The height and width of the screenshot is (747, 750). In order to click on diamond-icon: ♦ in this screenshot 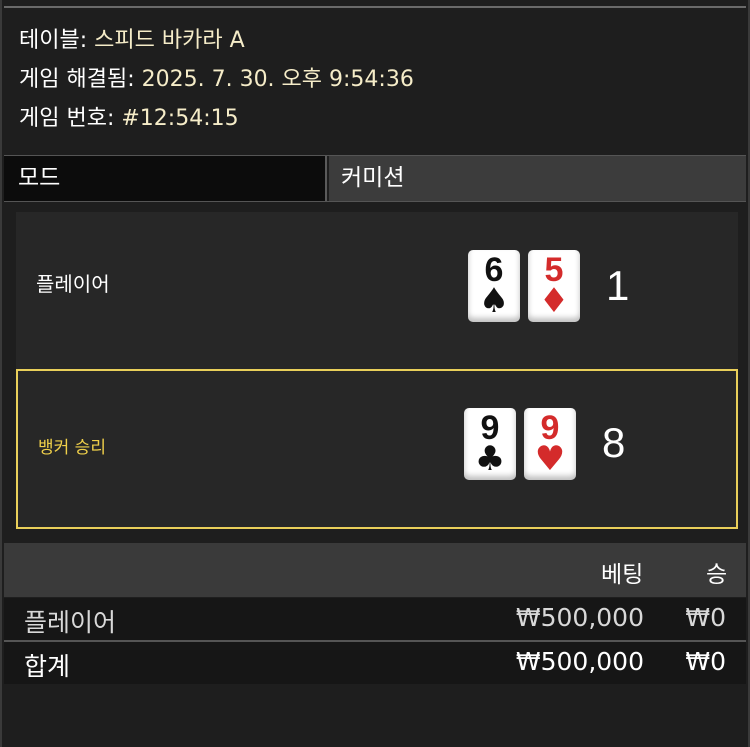, I will do `click(554, 301)`.